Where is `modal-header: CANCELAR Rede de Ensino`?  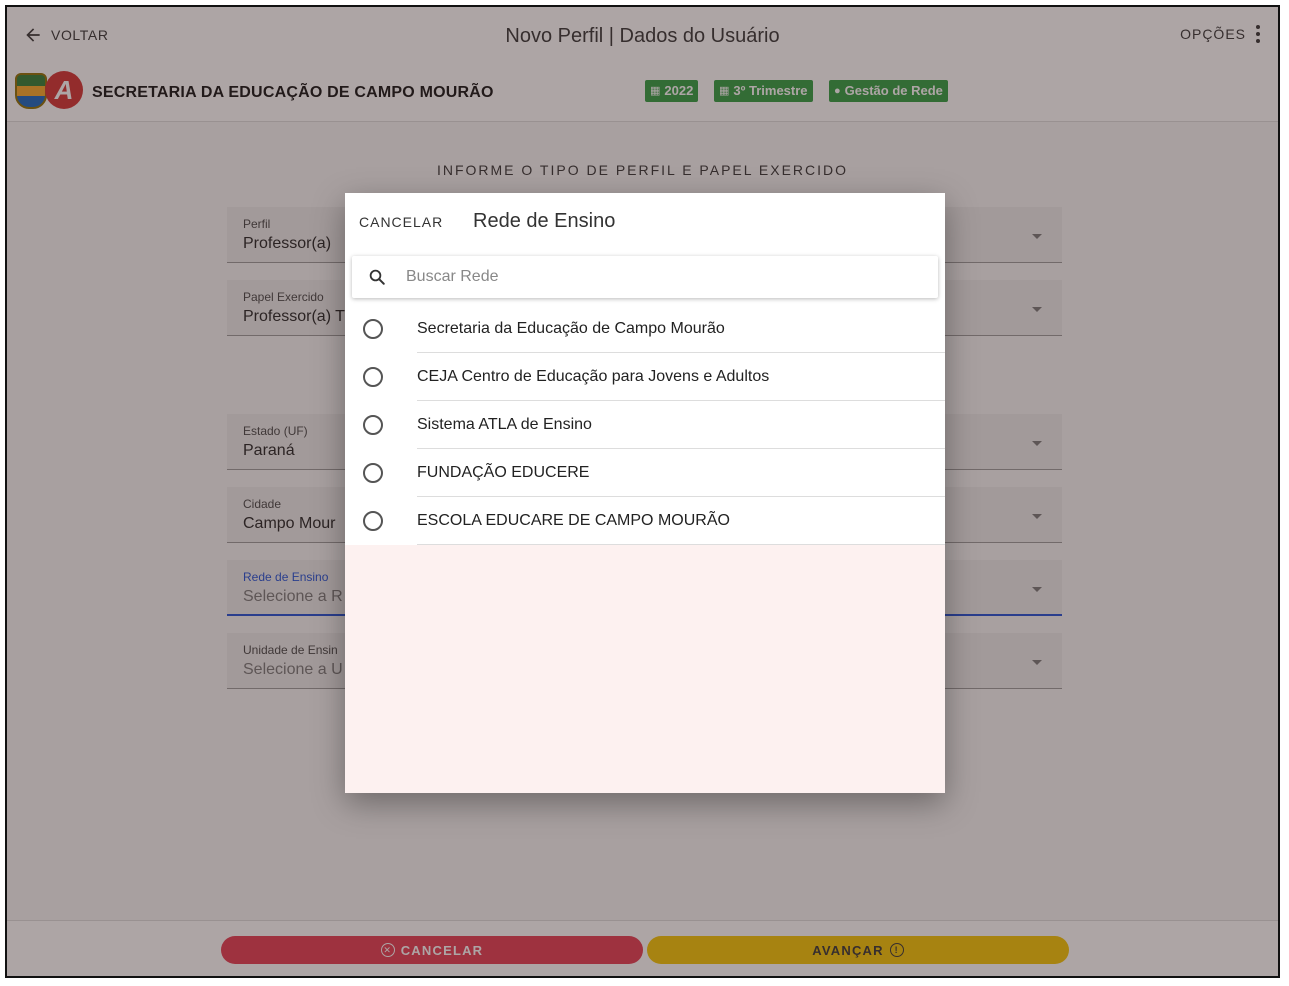
modal-header: CANCELAR Rede de Ensino is located at coordinates (645, 222).